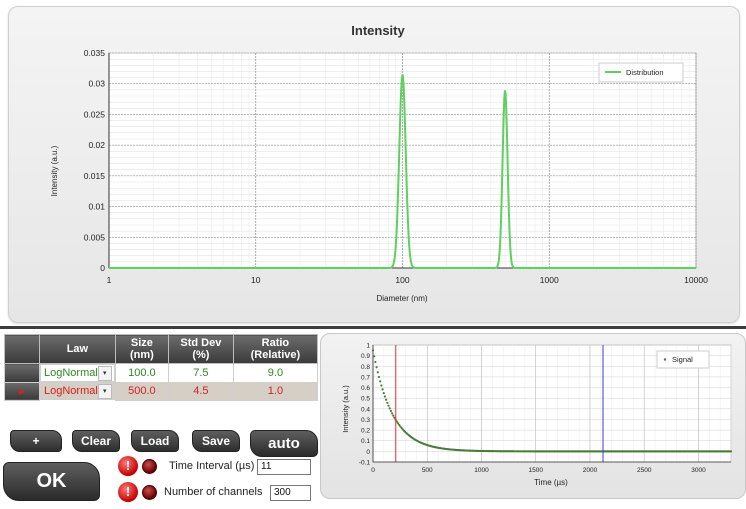  I want to click on row-header-corner, so click(22, 349).